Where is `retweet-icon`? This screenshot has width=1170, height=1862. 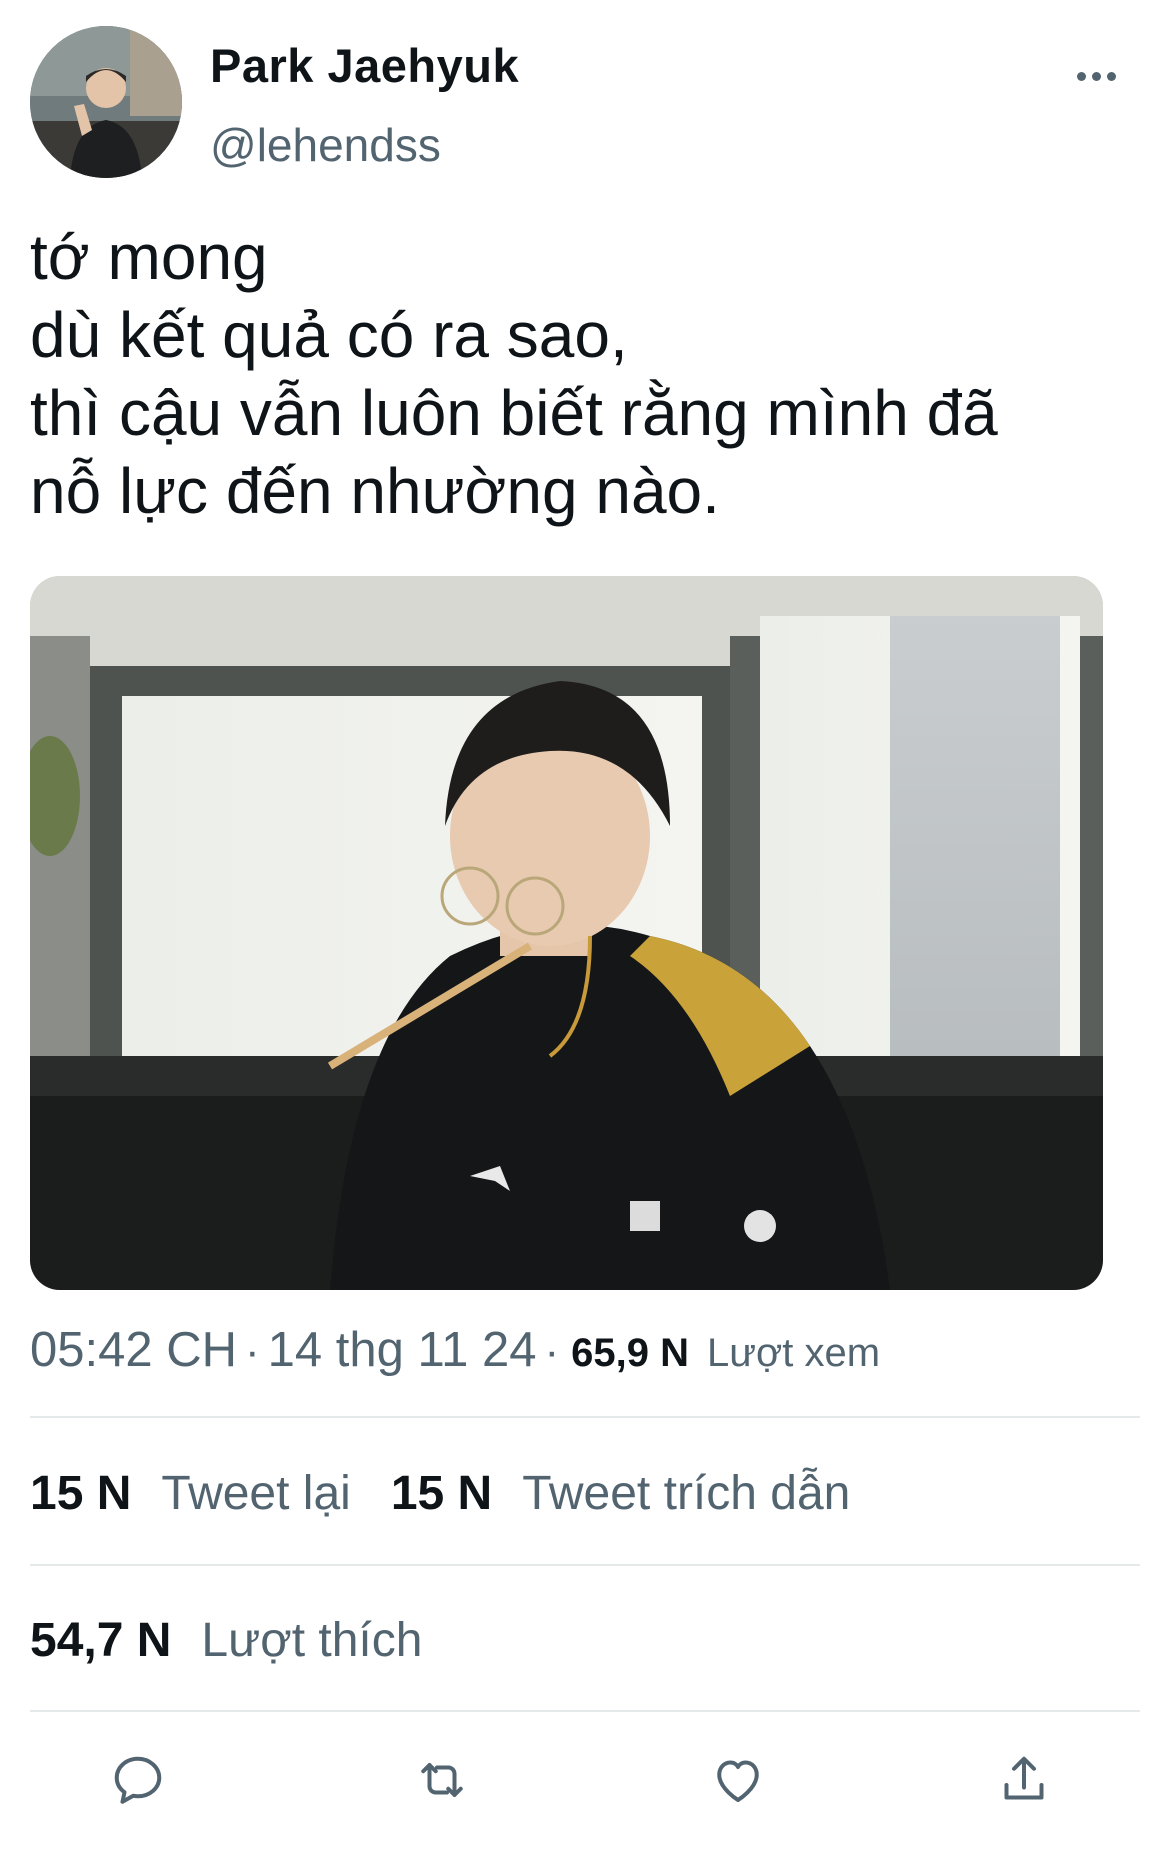 retweet-icon is located at coordinates (442, 1780).